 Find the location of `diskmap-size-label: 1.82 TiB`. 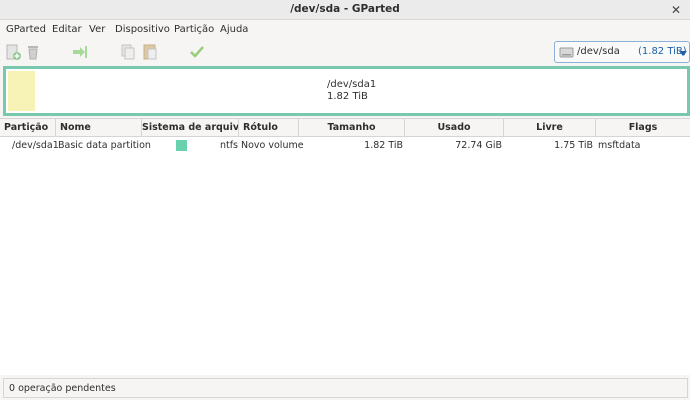

diskmap-size-label: 1.82 TiB is located at coordinates (347, 96).